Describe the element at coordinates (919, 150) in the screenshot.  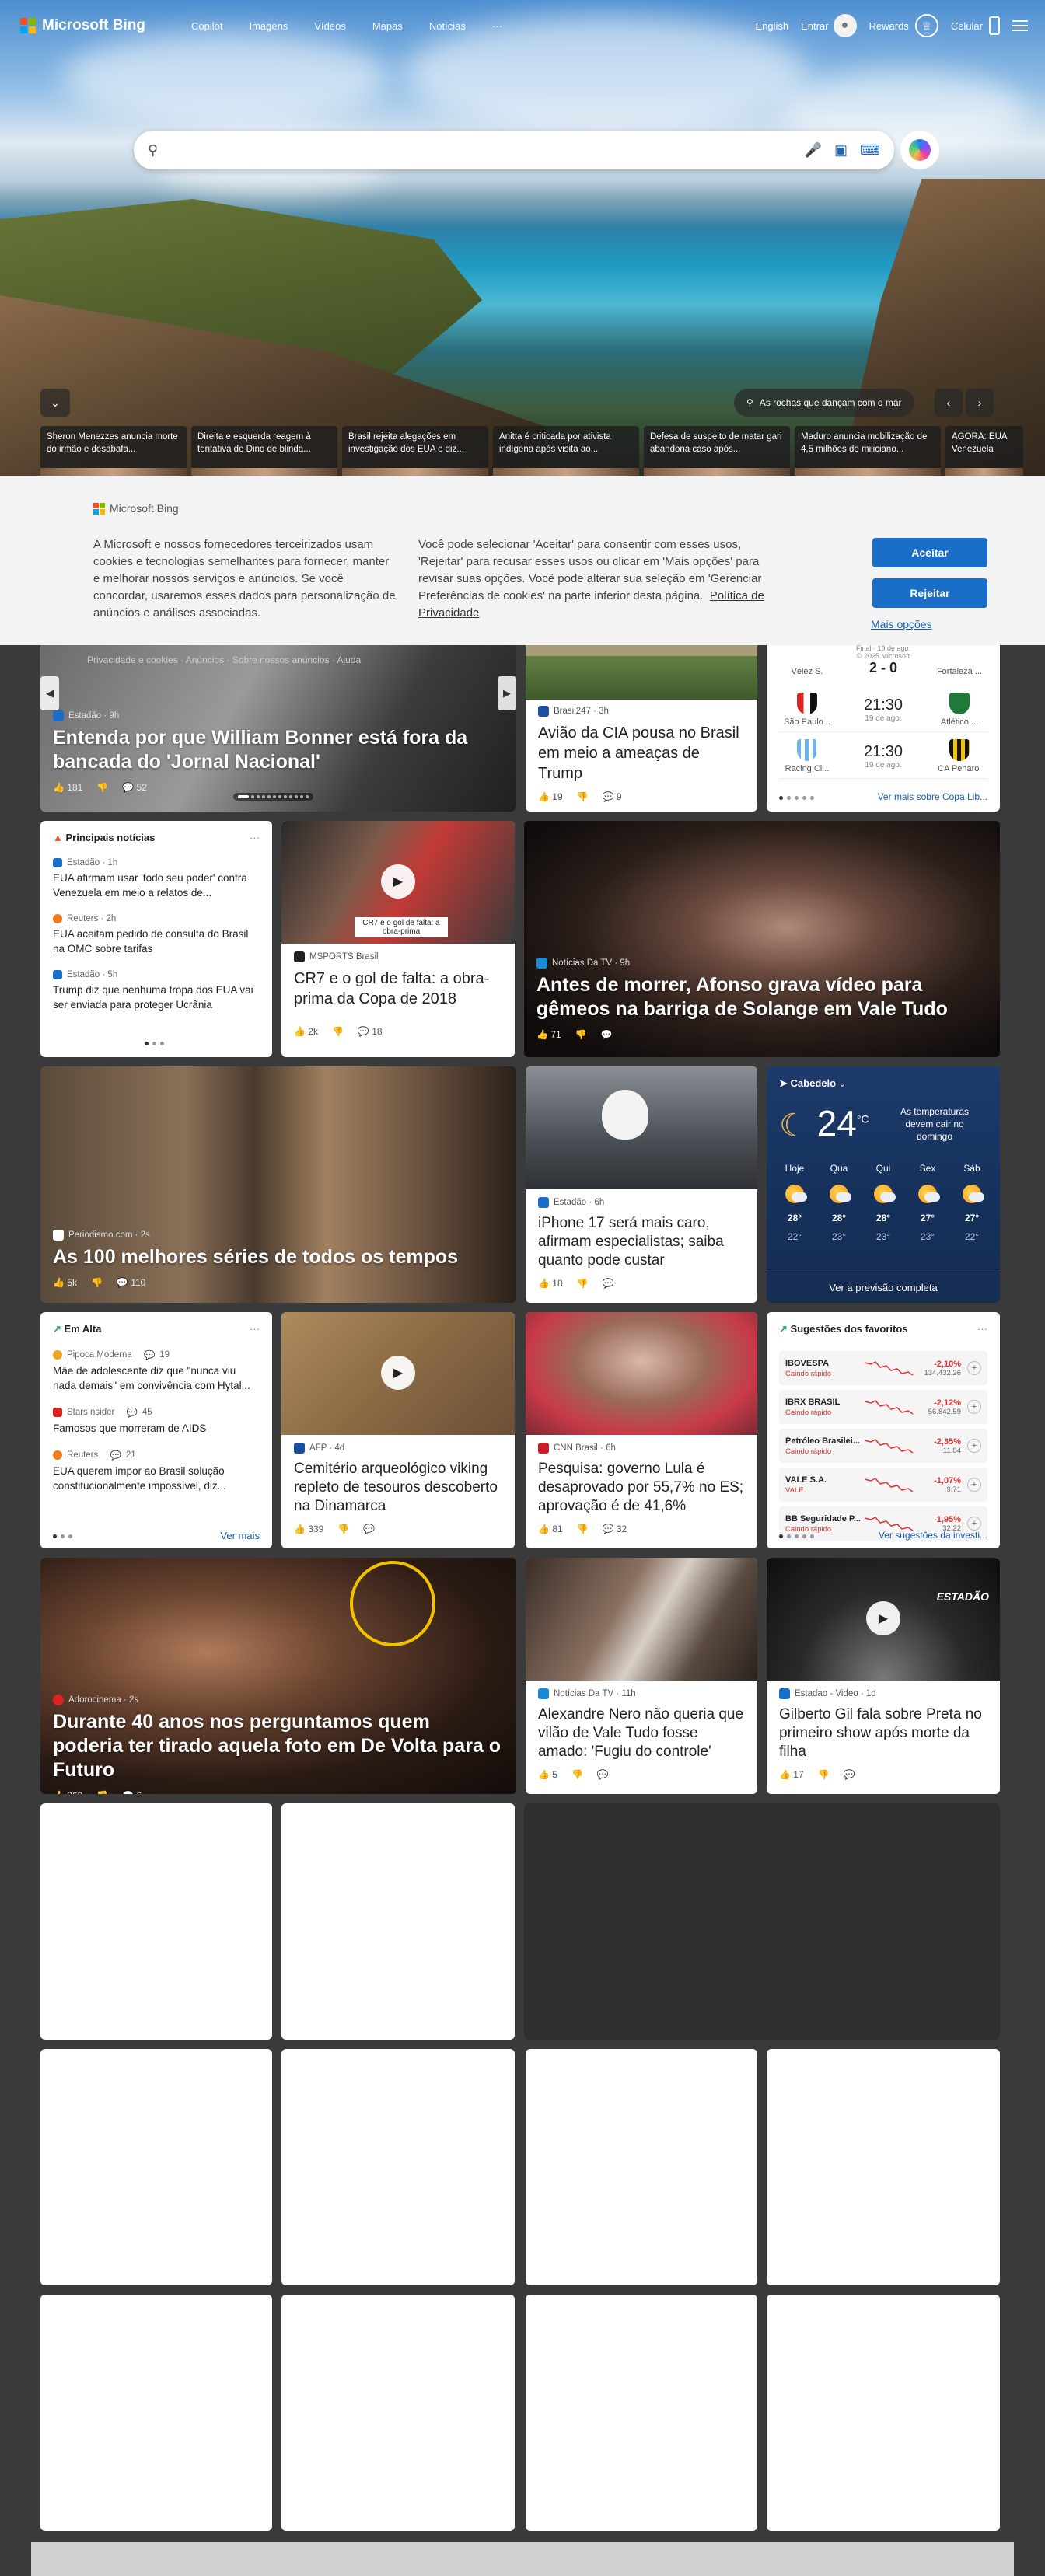
I see `copilot-button` at that location.